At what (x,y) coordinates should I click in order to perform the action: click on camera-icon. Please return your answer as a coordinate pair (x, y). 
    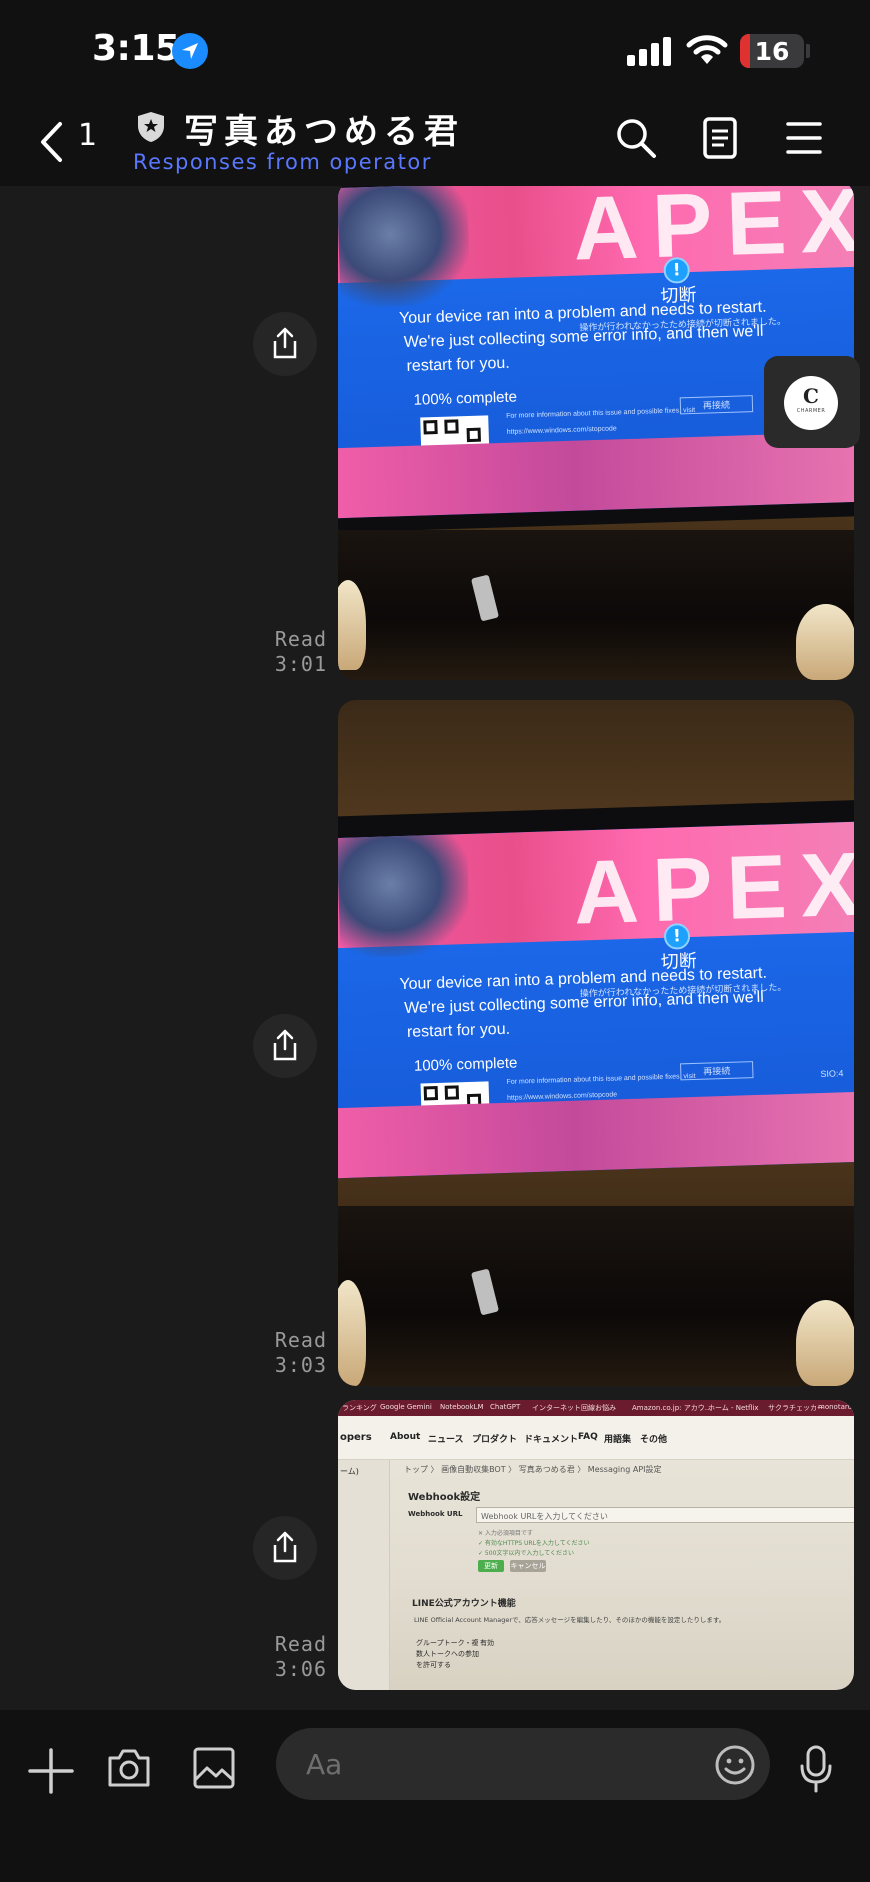
    Looking at the image, I should click on (129, 1768).